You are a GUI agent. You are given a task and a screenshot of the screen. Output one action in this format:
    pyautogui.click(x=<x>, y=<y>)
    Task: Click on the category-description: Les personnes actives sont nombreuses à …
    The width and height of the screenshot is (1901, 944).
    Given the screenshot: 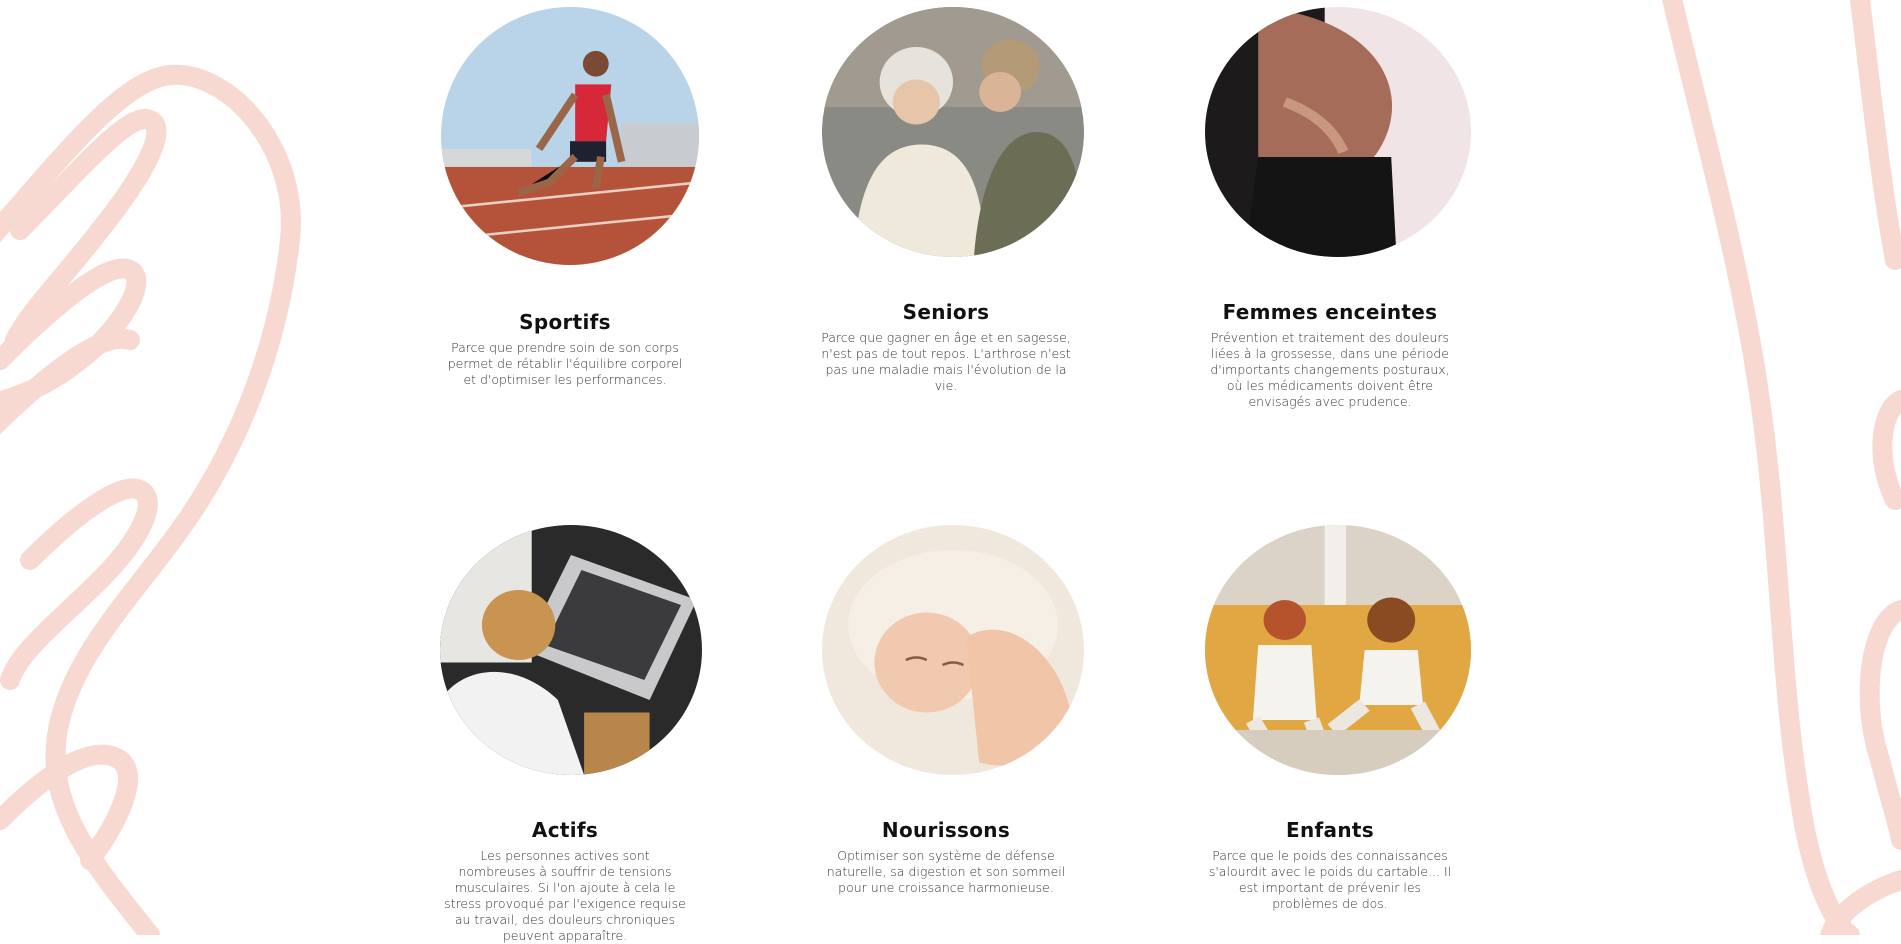 What is the action you would take?
    pyautogui.click(x=565, y=895)
    